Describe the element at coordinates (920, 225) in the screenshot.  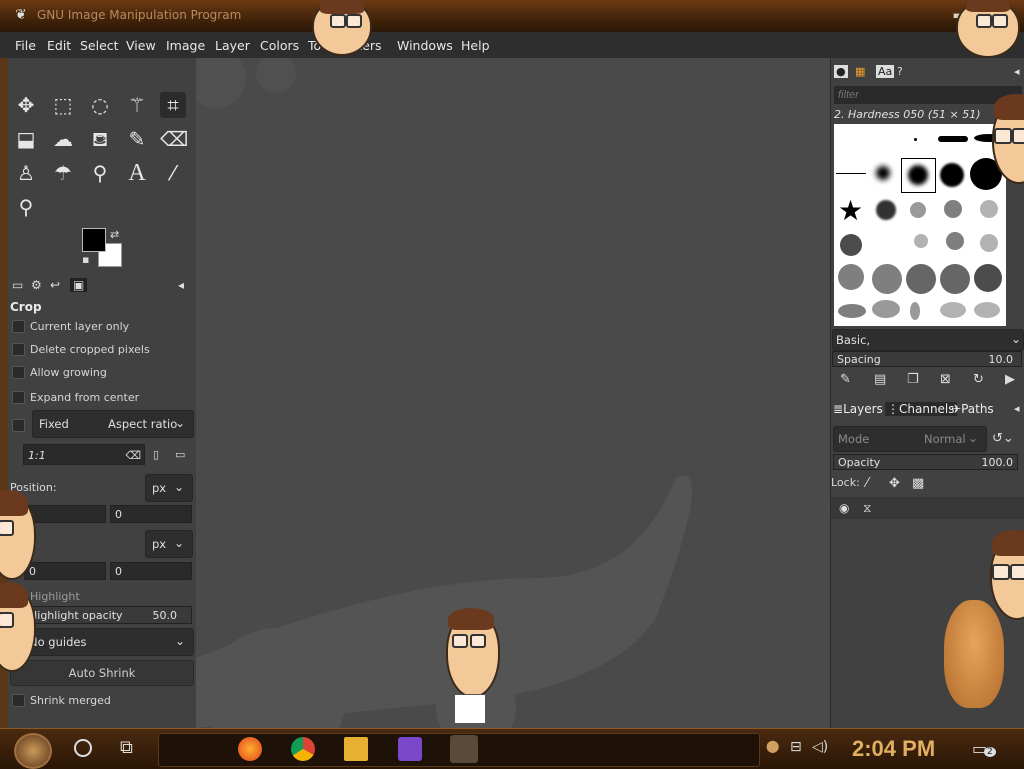
I see `brush-grid: ★` at that location.